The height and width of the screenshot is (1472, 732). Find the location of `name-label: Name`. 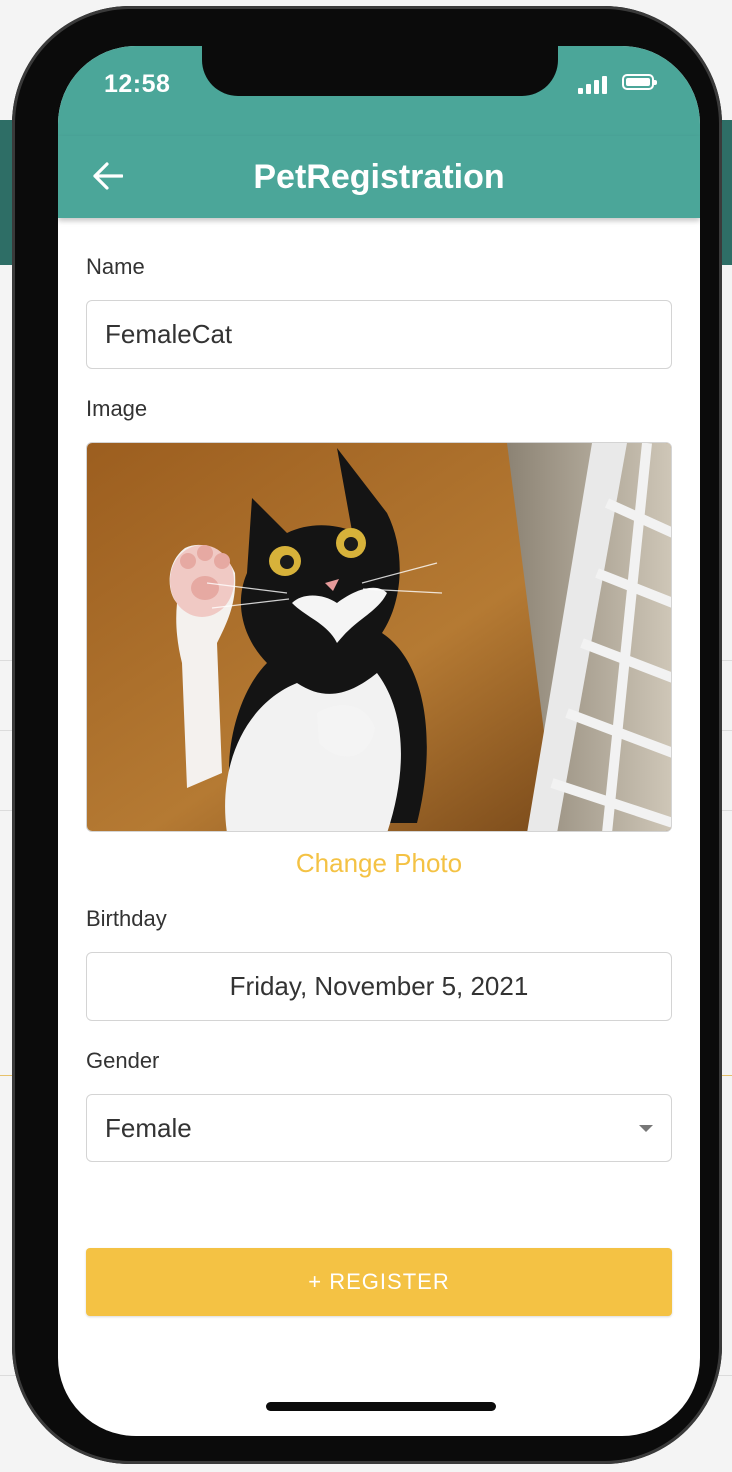

name-label: Name is located at coordinates (115, 266).